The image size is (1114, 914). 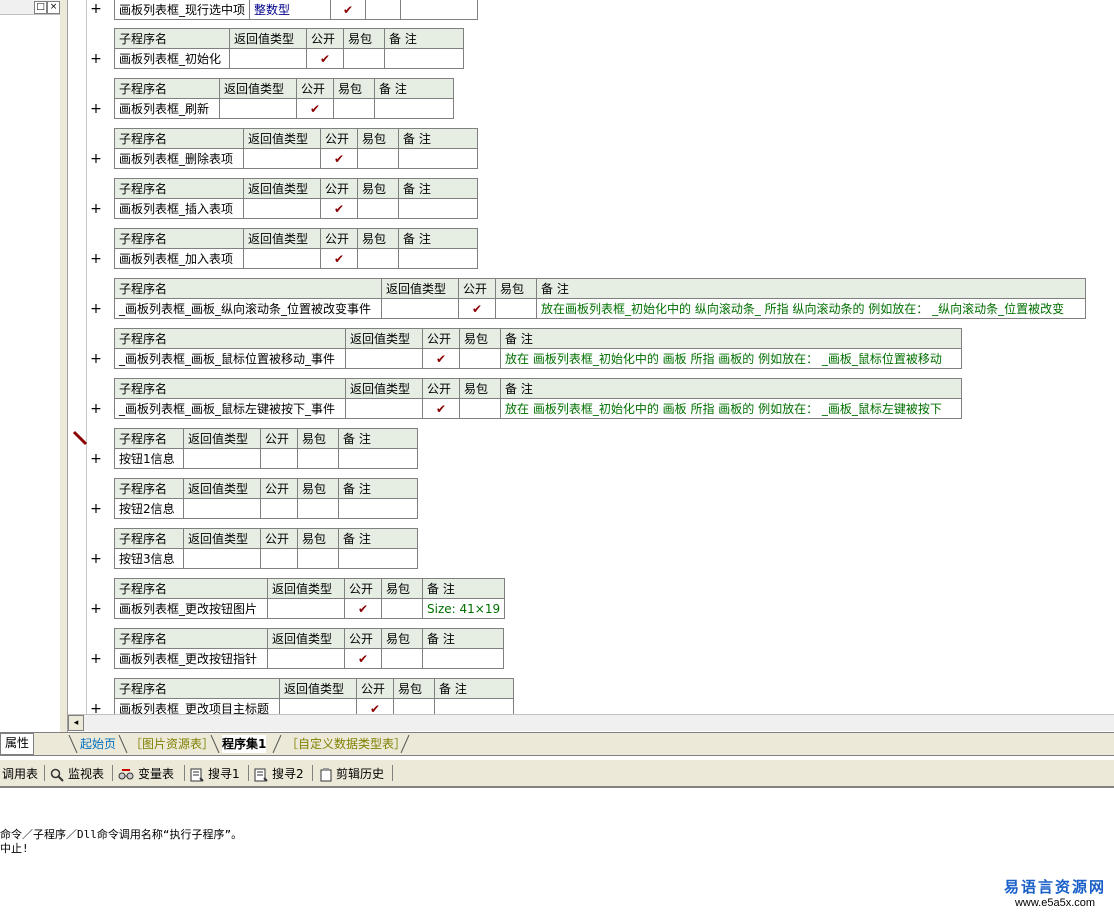 I want to click on public-check-icon: ✔, so click(x=348, y=10).